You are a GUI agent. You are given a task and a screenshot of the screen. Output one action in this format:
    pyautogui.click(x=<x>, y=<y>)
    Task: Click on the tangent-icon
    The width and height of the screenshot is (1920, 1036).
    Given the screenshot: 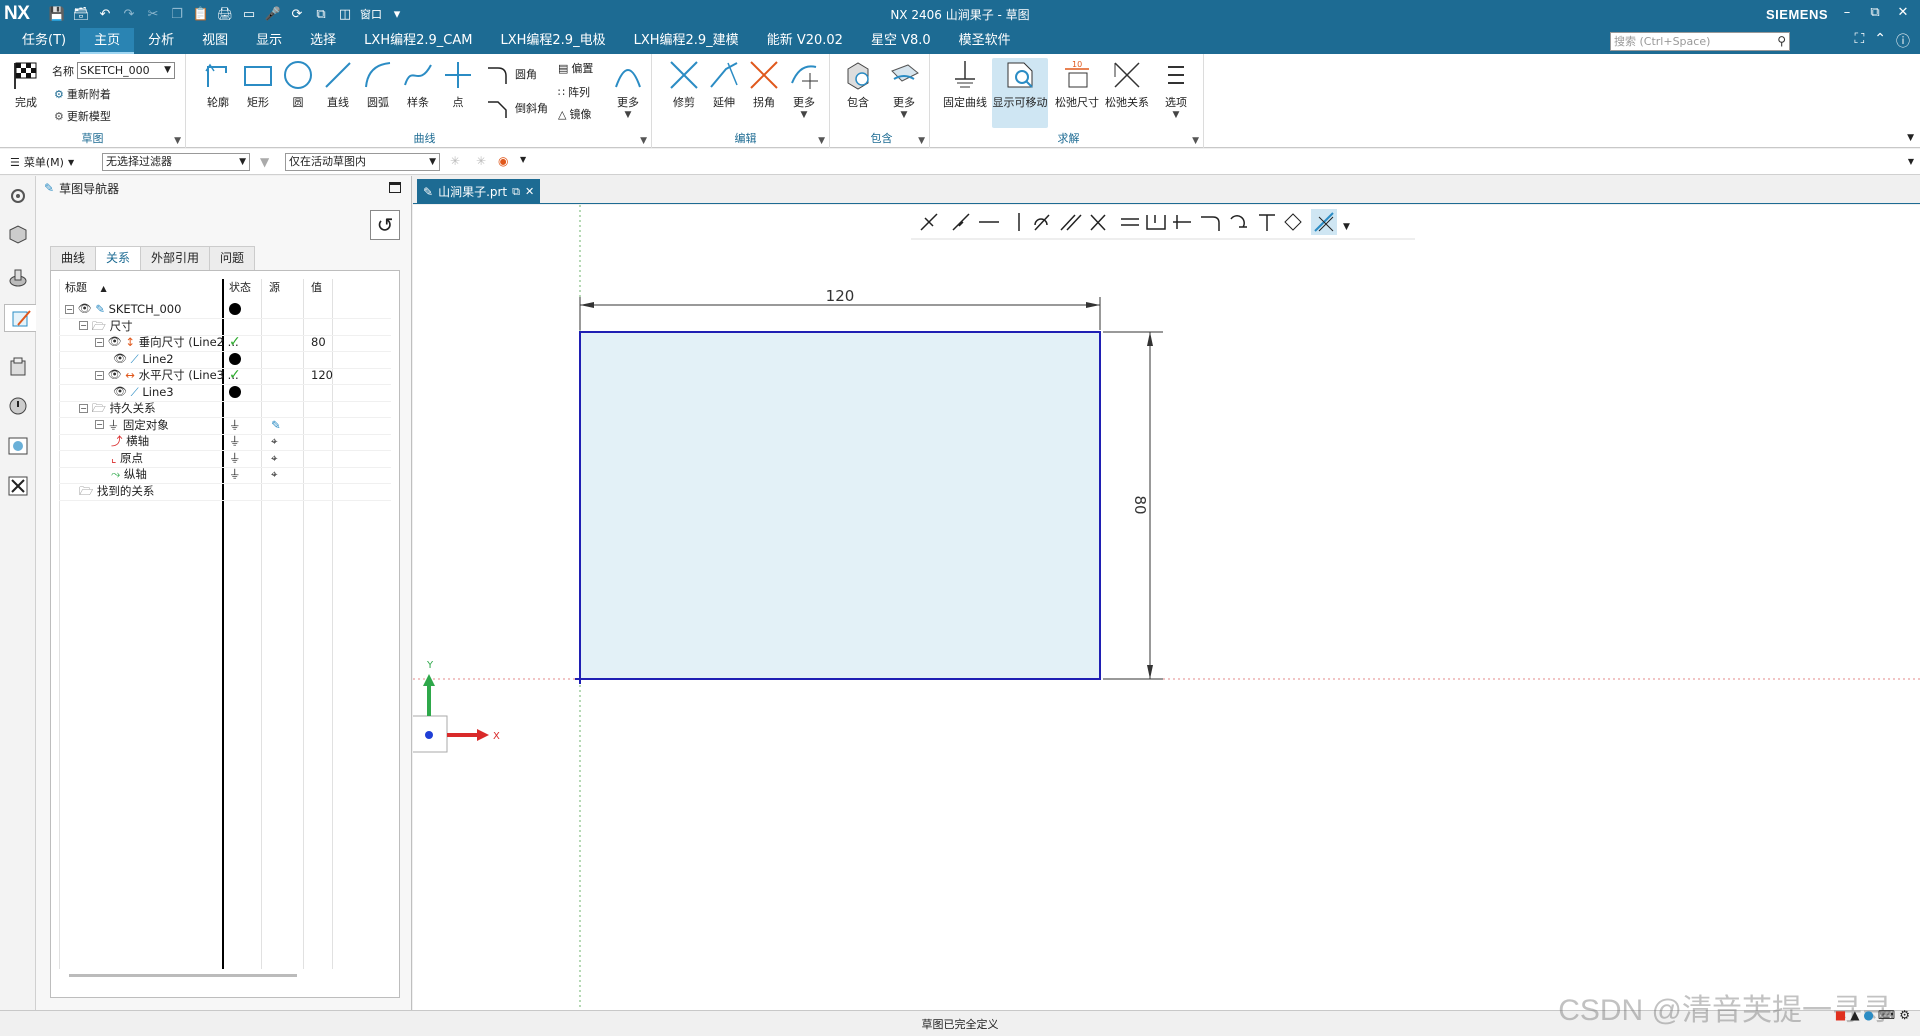 What is the action you would take?
    pyautogui.click(x=1042, y=222)
    